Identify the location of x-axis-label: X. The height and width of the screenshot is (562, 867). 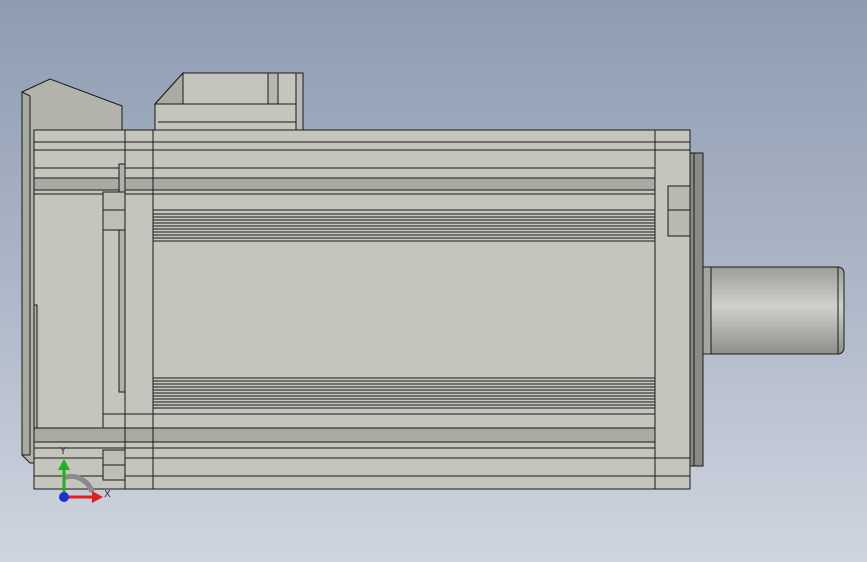
(107, 494).